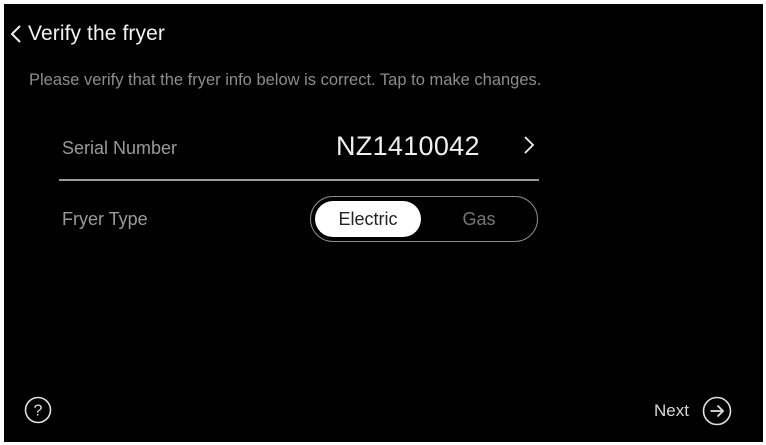  I want to click on arrow-right-circle-icon, so click(717, 411).